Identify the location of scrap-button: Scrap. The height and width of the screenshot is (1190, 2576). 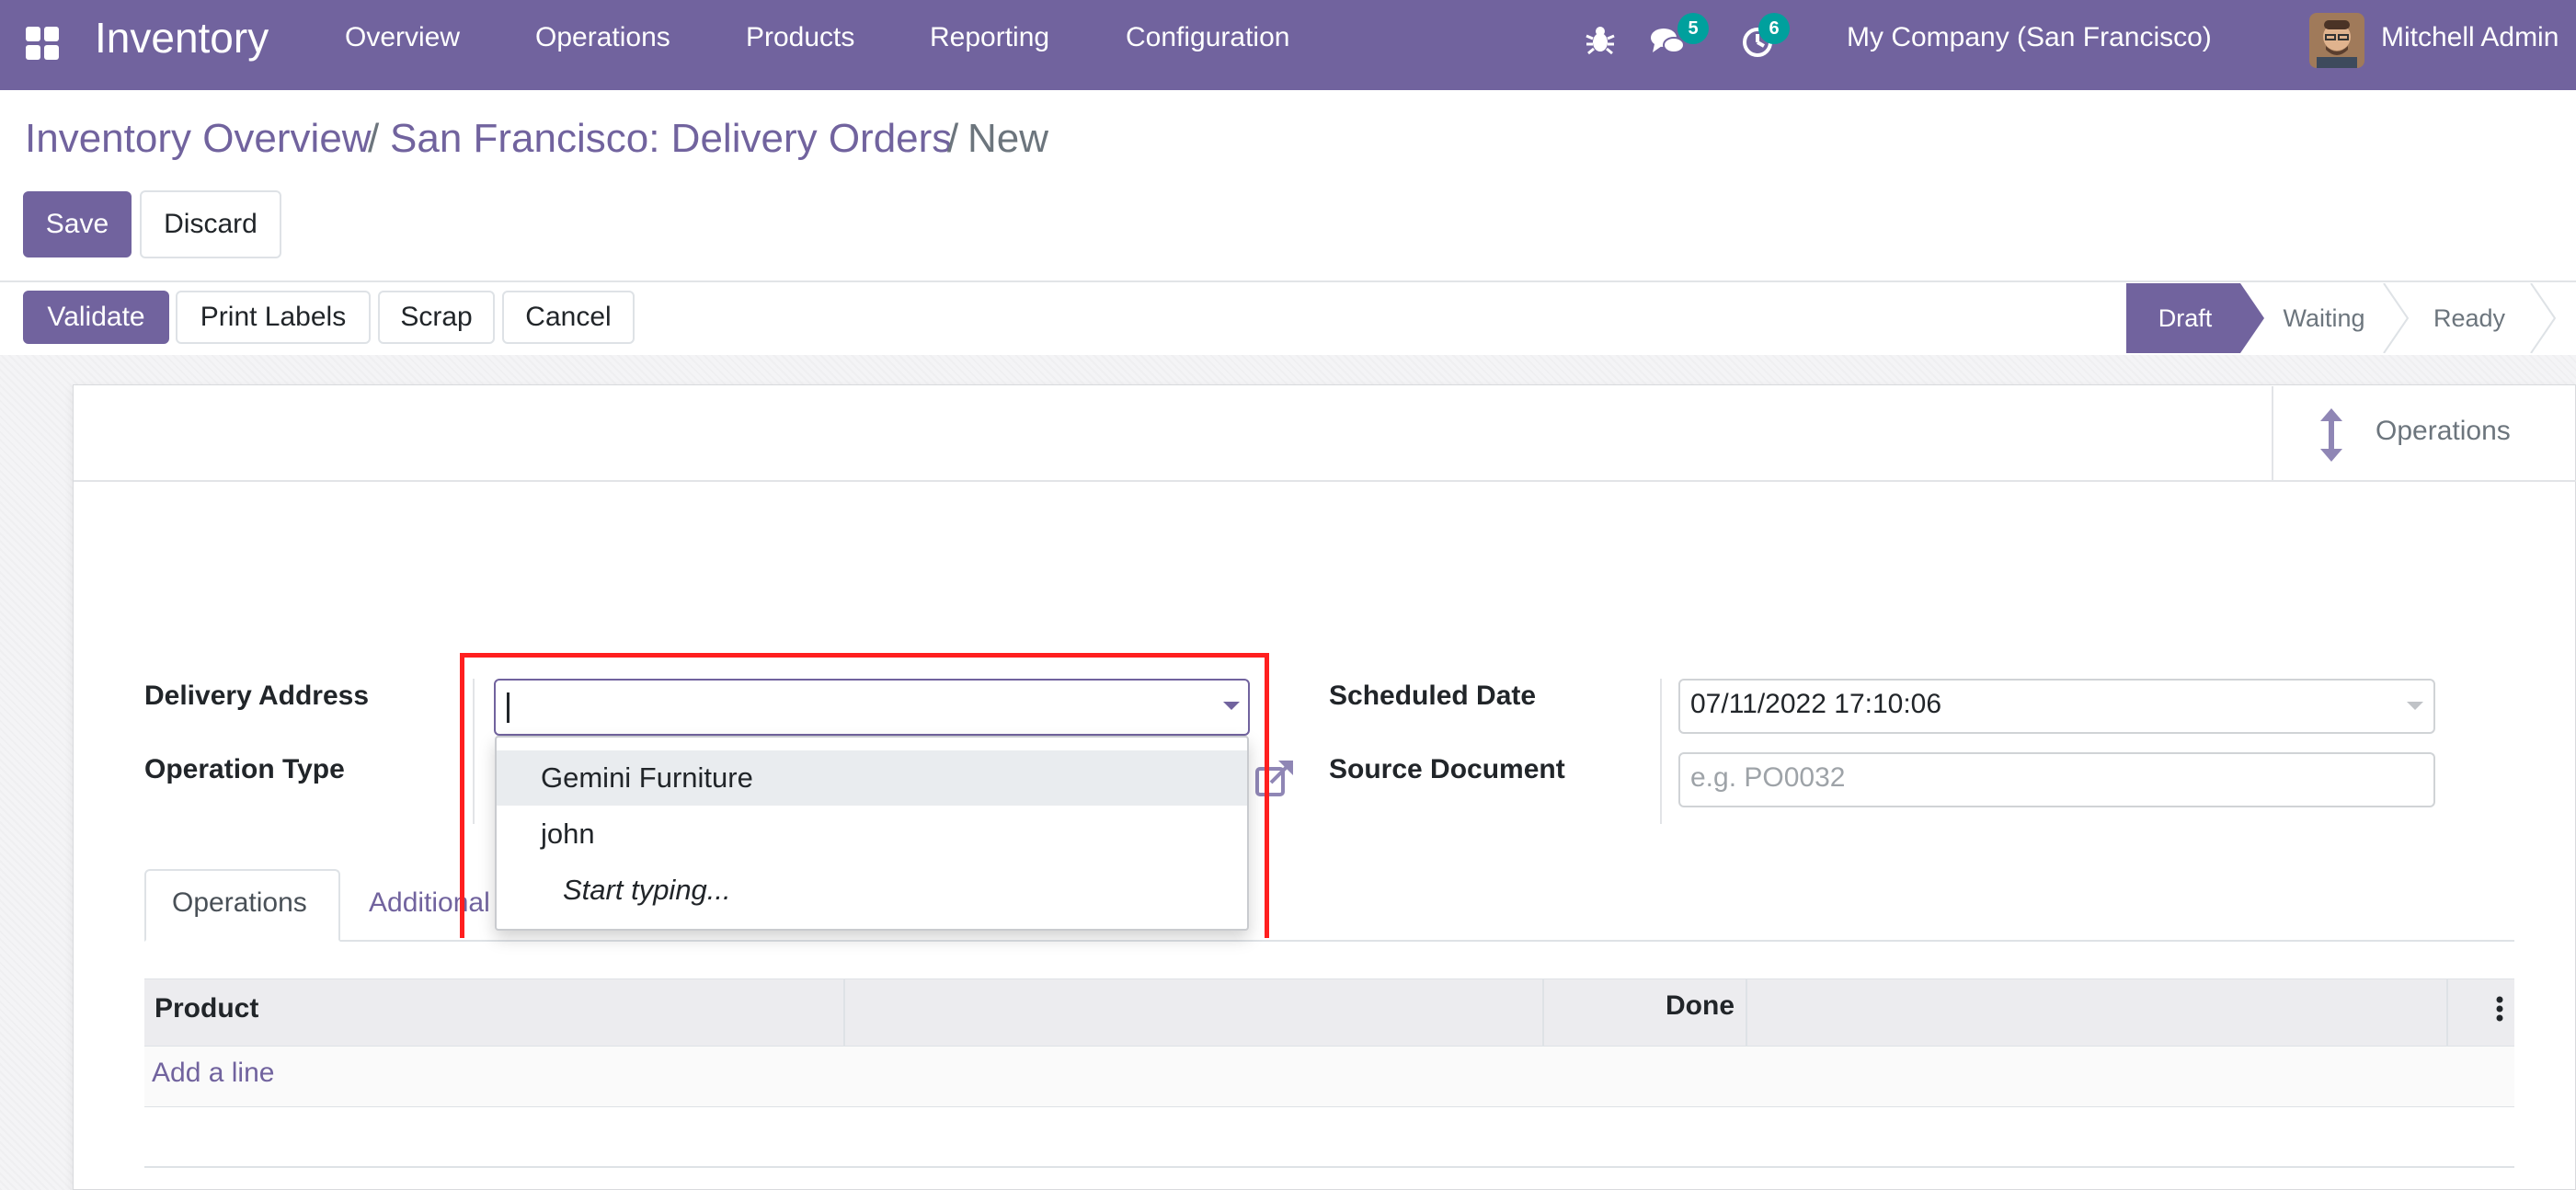
(436, 317).